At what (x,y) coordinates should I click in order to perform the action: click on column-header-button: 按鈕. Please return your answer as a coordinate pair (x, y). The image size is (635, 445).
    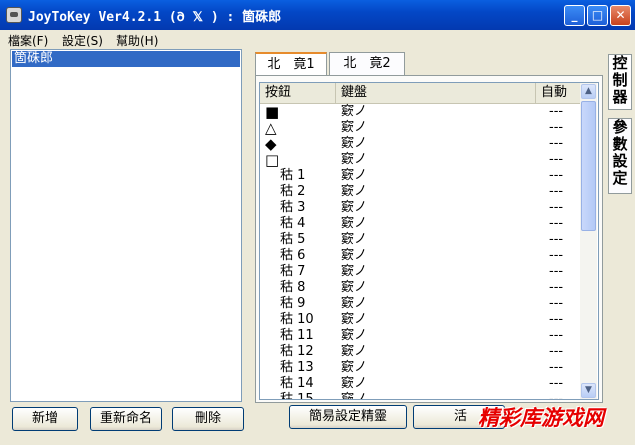
    Looking at the image, I should click on (298, 93).